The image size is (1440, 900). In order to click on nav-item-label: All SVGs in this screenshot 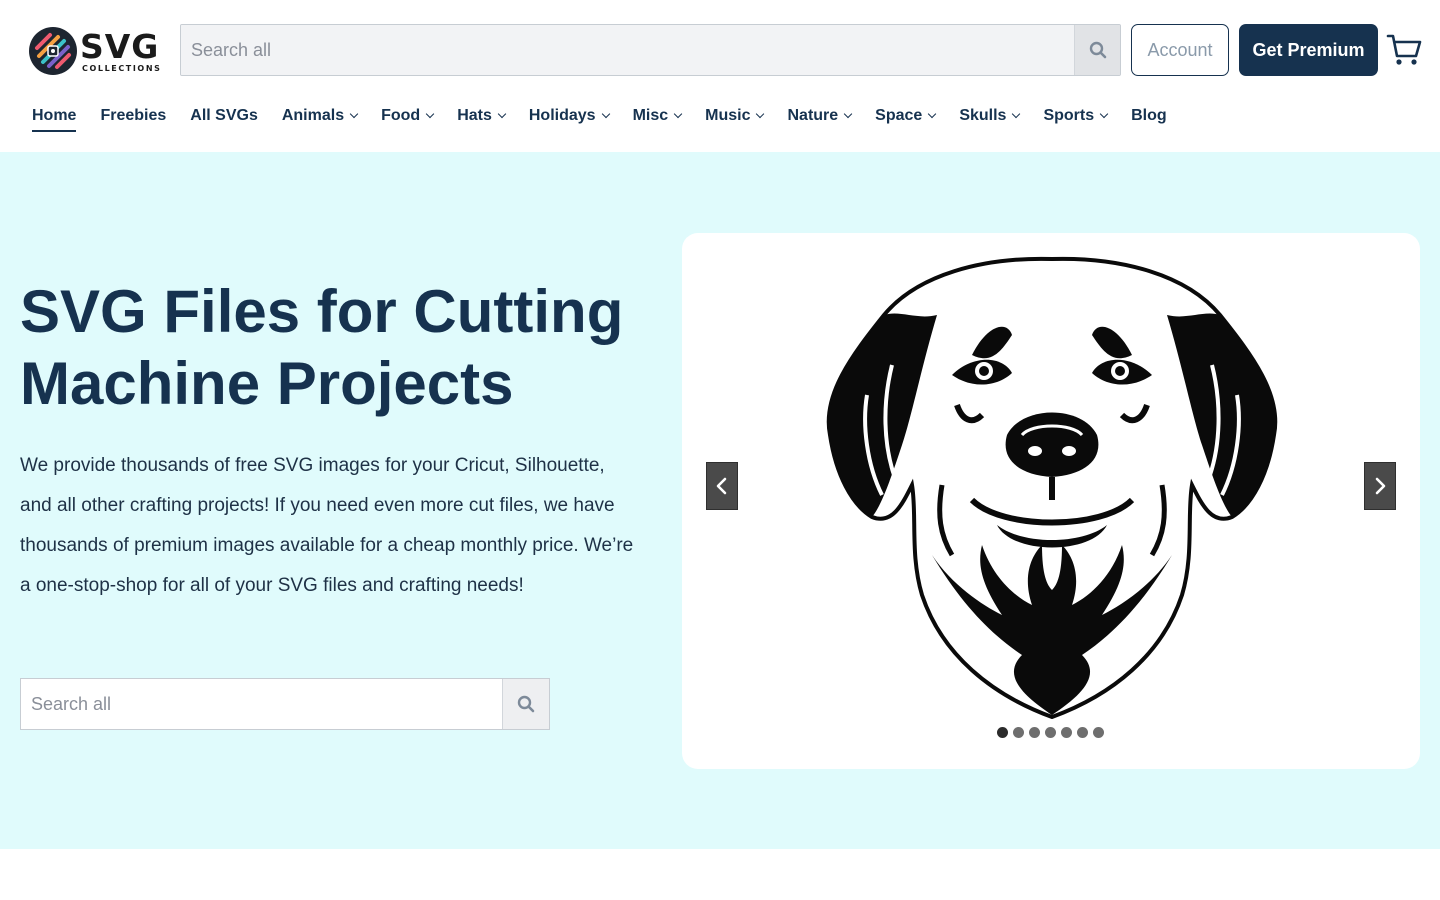, I will do `click(224, 115)`.